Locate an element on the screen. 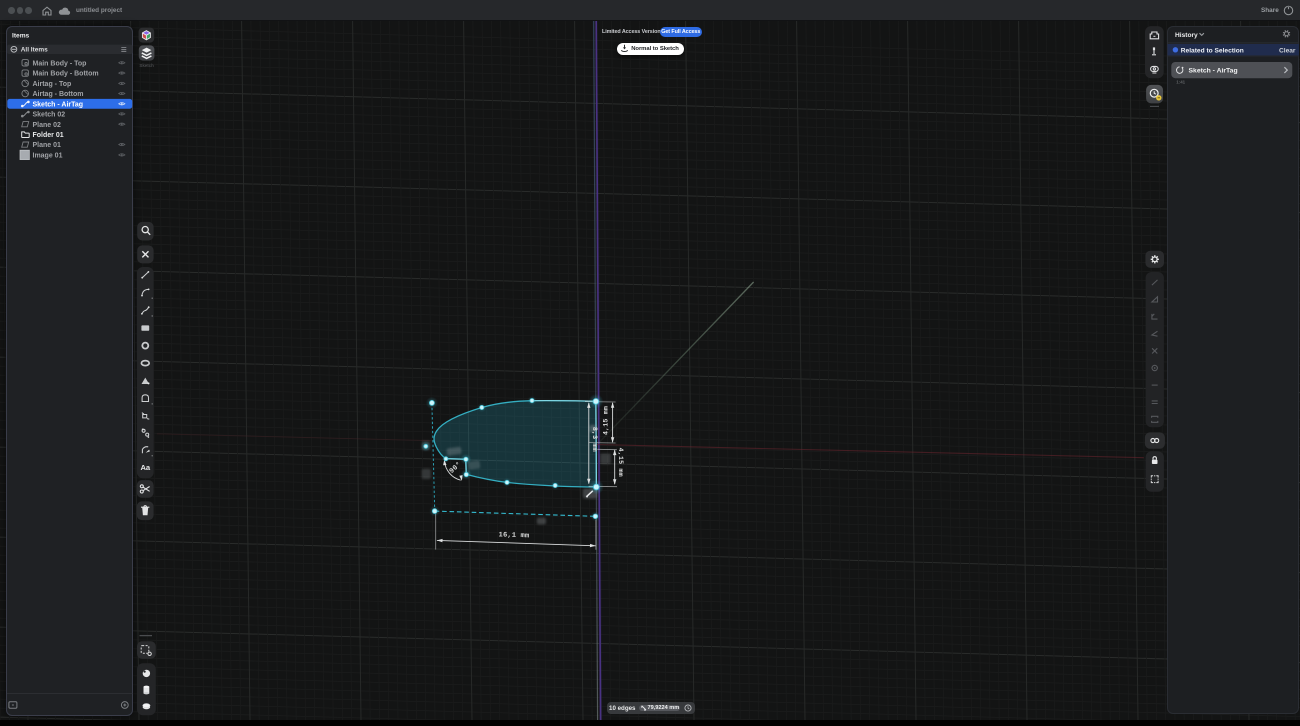  svg-text: Airtag - Top is located at coordinates (51, 84).